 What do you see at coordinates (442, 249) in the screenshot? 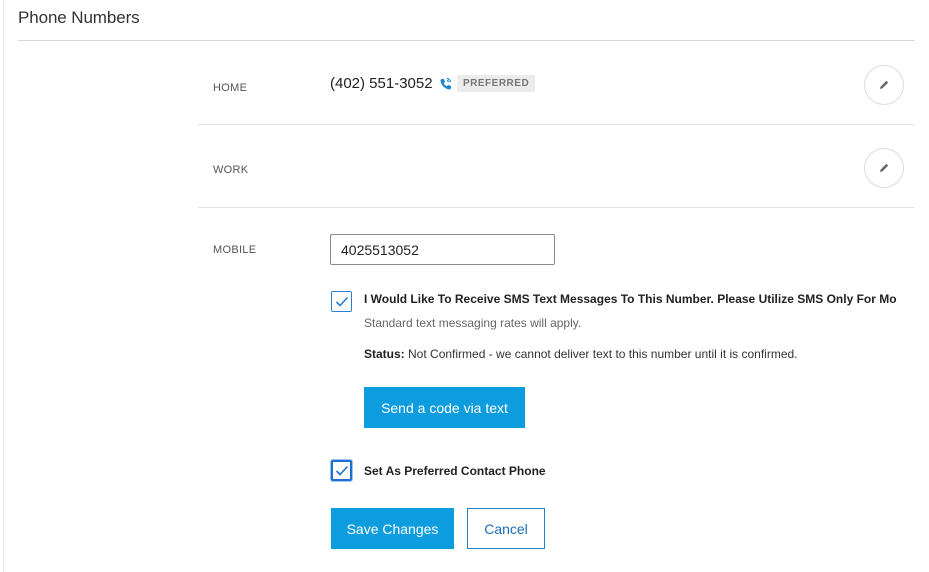
I see `mobile-phone-input` at bounding box center [442, 249].